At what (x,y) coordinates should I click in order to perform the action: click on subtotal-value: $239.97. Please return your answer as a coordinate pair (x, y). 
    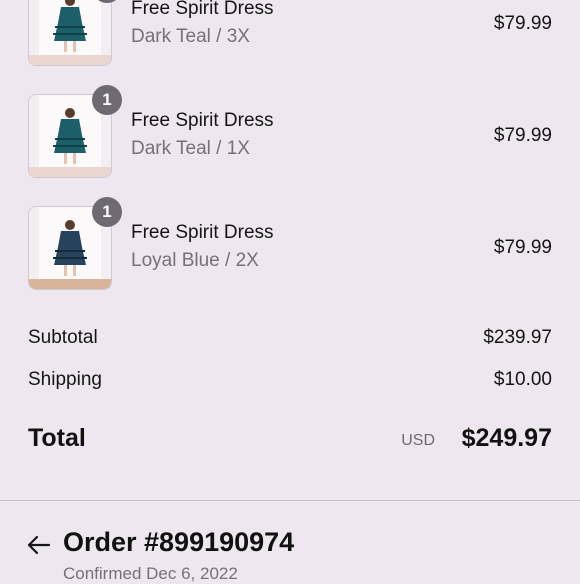
    Looking at the image, I should click on (517, 337).